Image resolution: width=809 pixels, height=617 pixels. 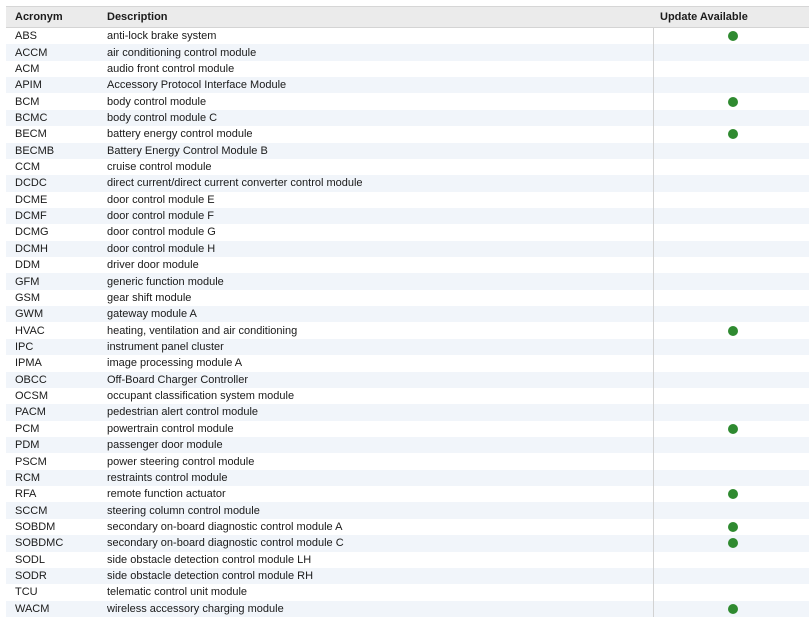 I want to click on acronym-cell: BCM, so click(x=27, y=101).